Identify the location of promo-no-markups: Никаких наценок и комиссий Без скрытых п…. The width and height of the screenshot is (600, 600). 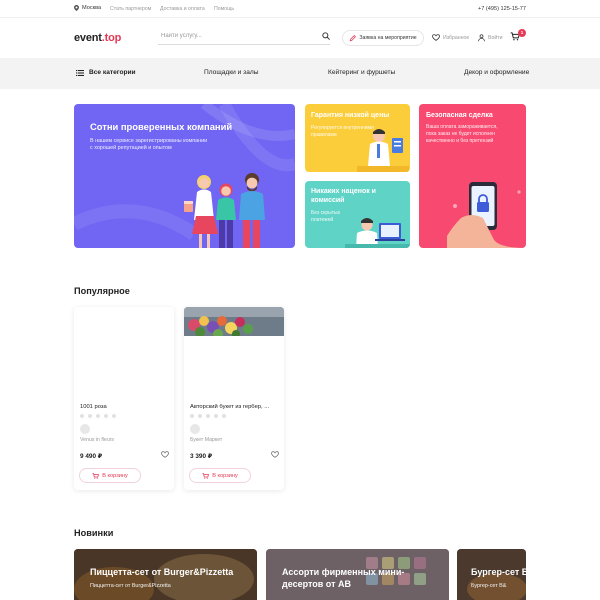
(357, 214).